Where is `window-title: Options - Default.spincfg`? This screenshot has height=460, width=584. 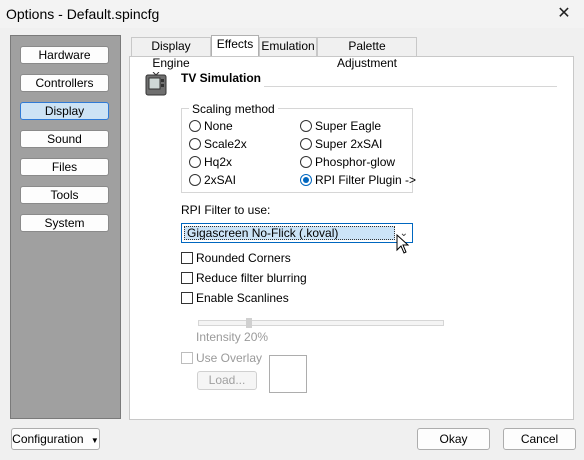
window-title: Options - Default.spincfg is located at coordinates (83, 14).